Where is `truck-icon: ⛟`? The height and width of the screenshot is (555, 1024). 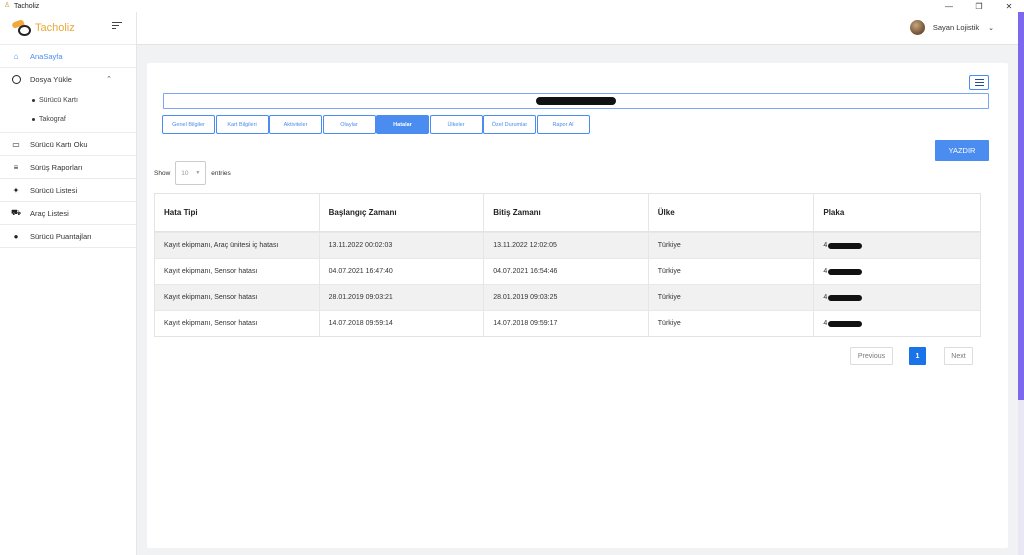 truck-icon: ⛟ is located at coordinates (16, 212).